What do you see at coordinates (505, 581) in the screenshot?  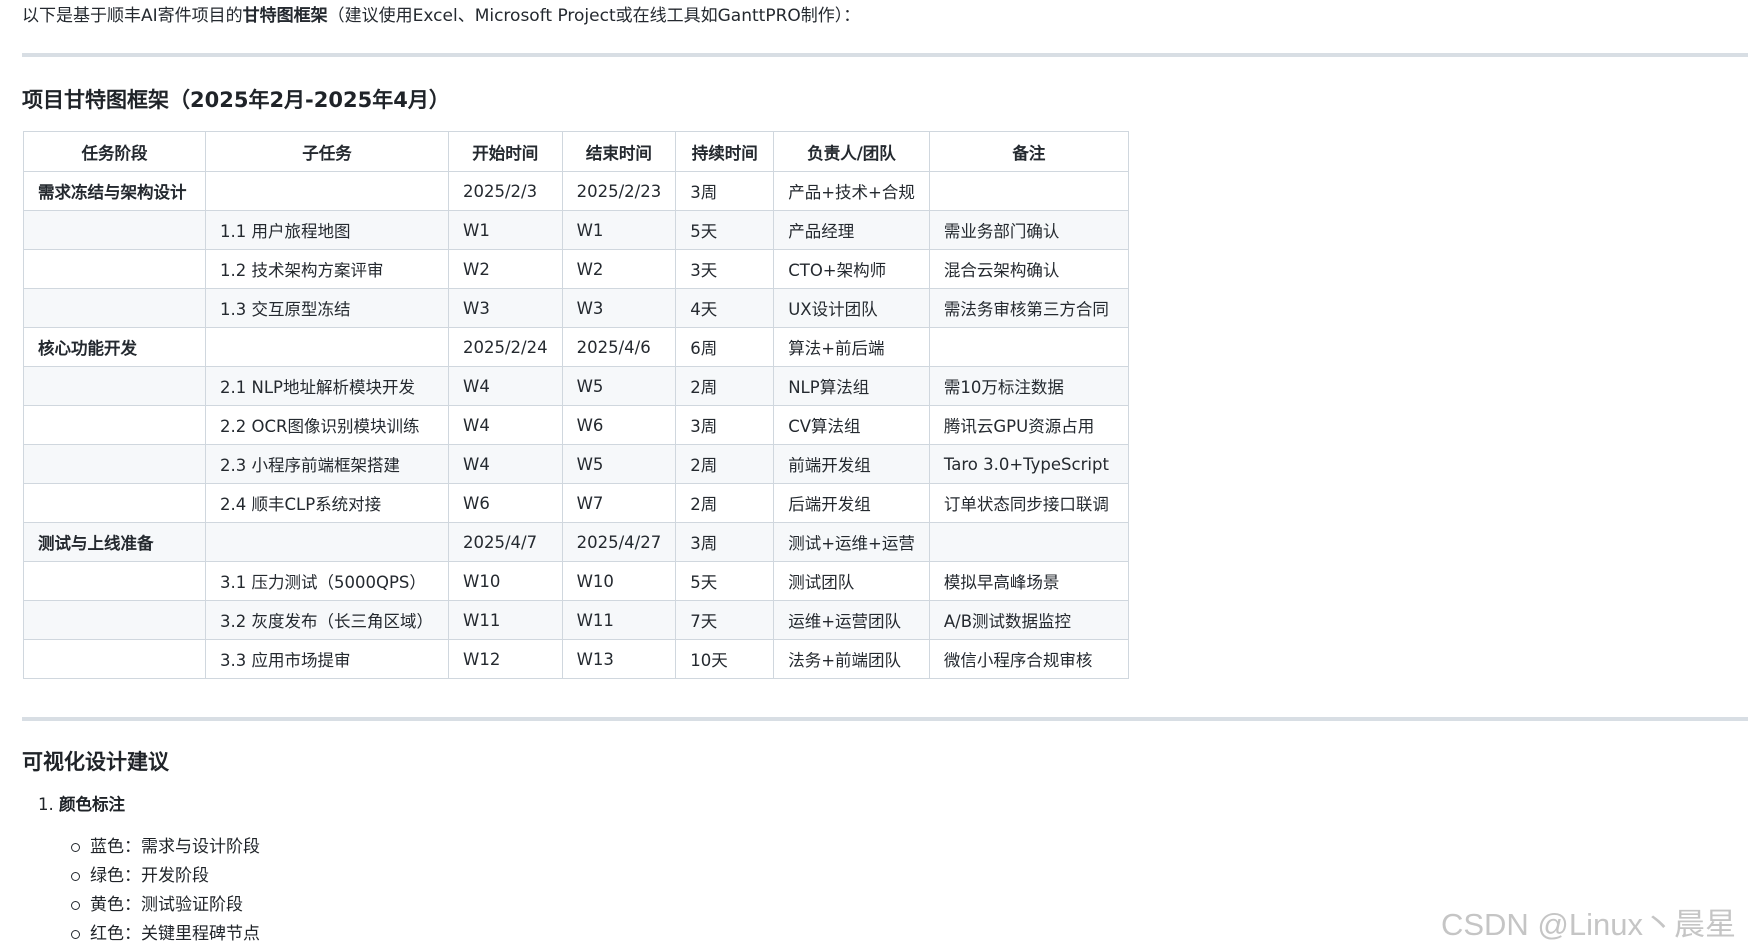 I see `cell-start: W10` at bounding box center [505, 581].